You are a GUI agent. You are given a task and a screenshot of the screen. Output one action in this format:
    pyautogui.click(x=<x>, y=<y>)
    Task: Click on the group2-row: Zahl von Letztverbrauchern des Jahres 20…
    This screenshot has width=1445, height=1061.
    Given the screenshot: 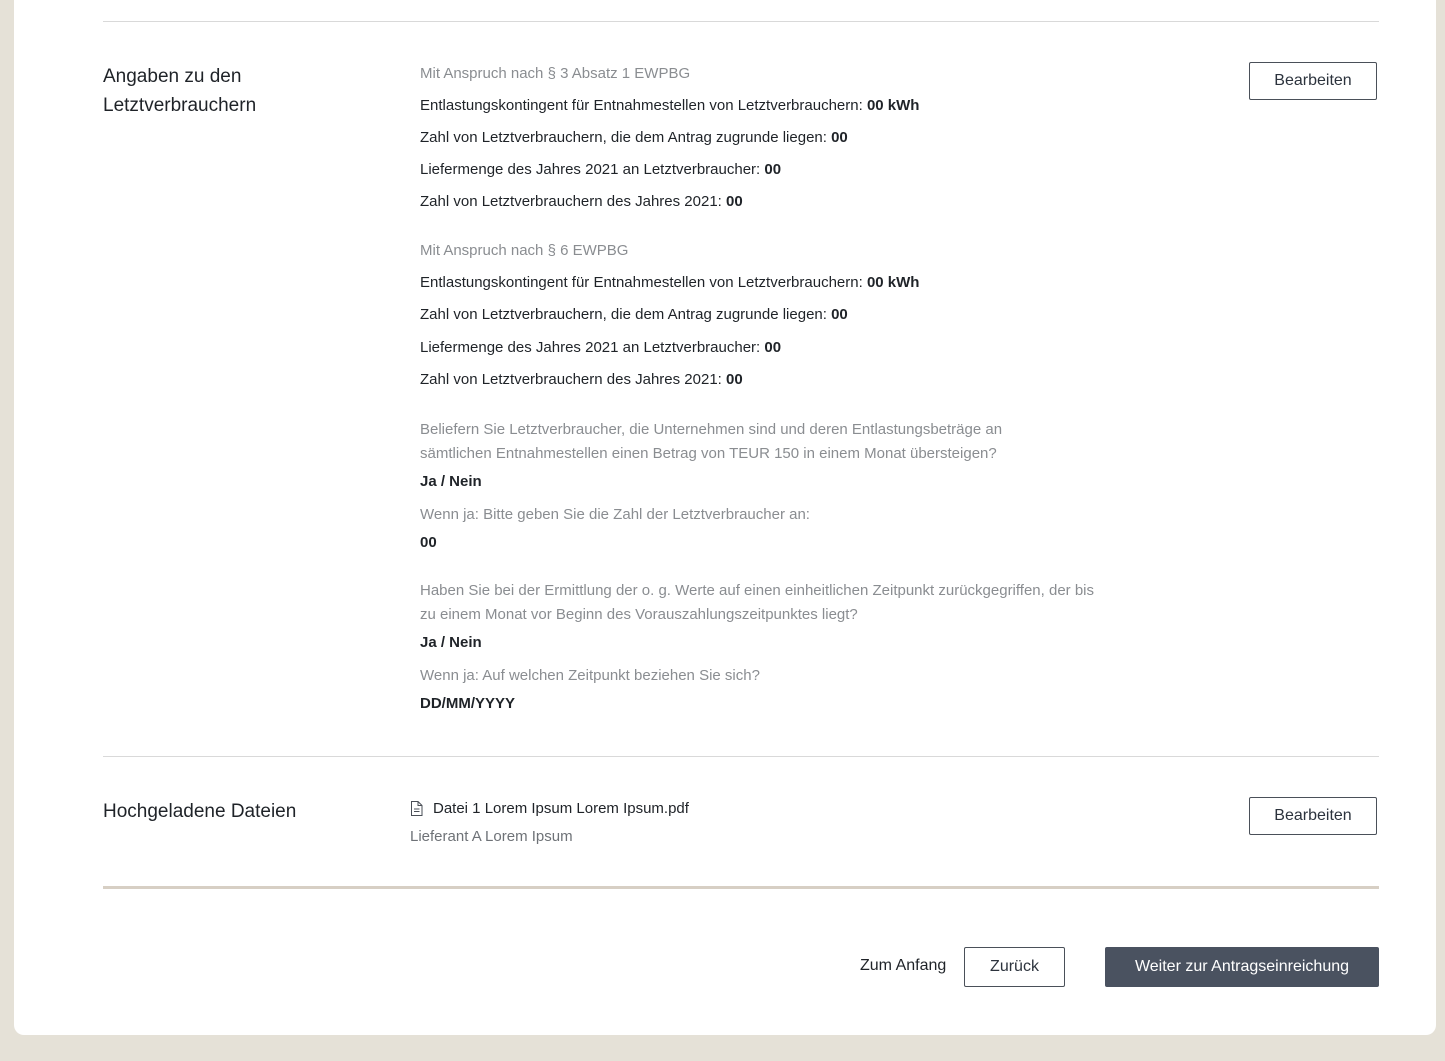 What is the action you would take?
    pyautogui.click(x=581, y=379)
    